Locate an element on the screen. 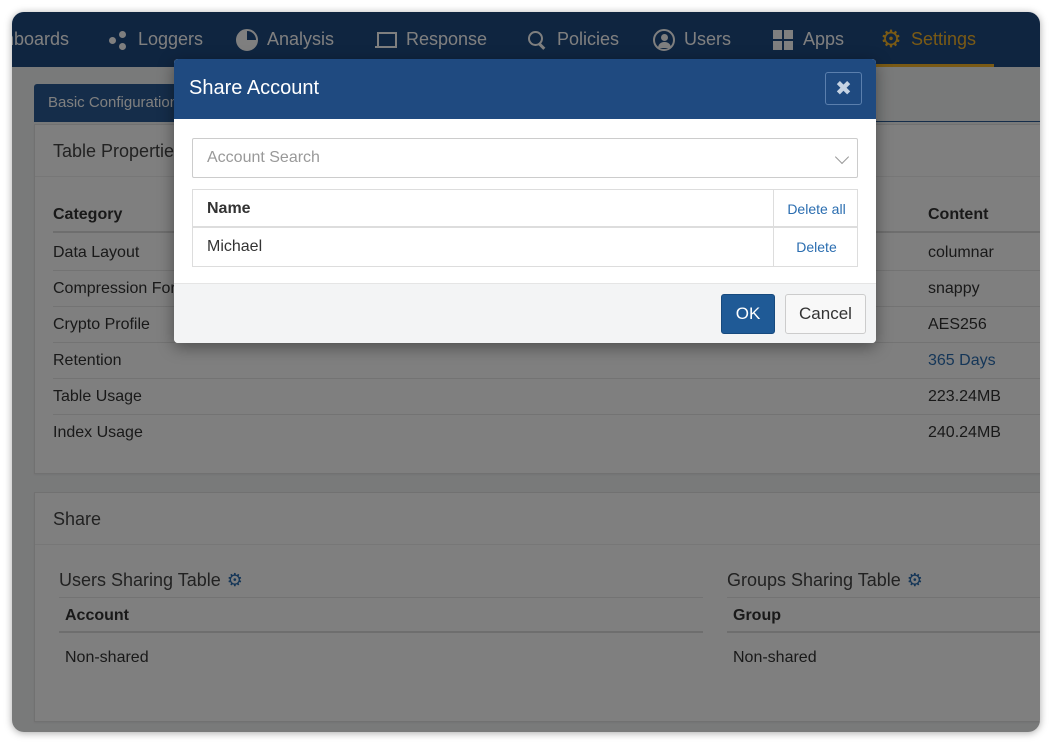 This screenshot has height=755, width=1063. close-button: ✖ is located at coordinates (843, 88).